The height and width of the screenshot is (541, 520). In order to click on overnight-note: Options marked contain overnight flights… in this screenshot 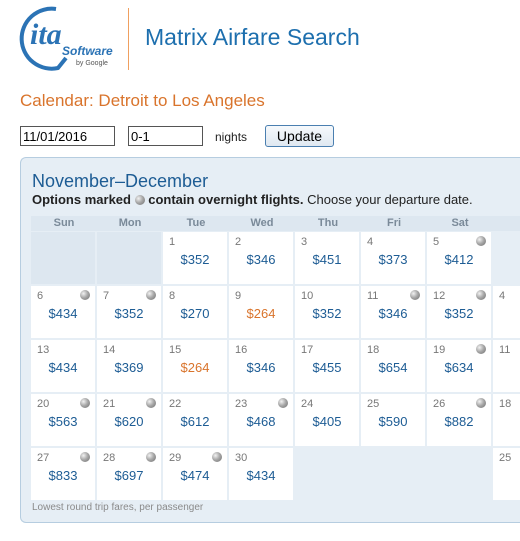, I will do `click(252, 199)`.